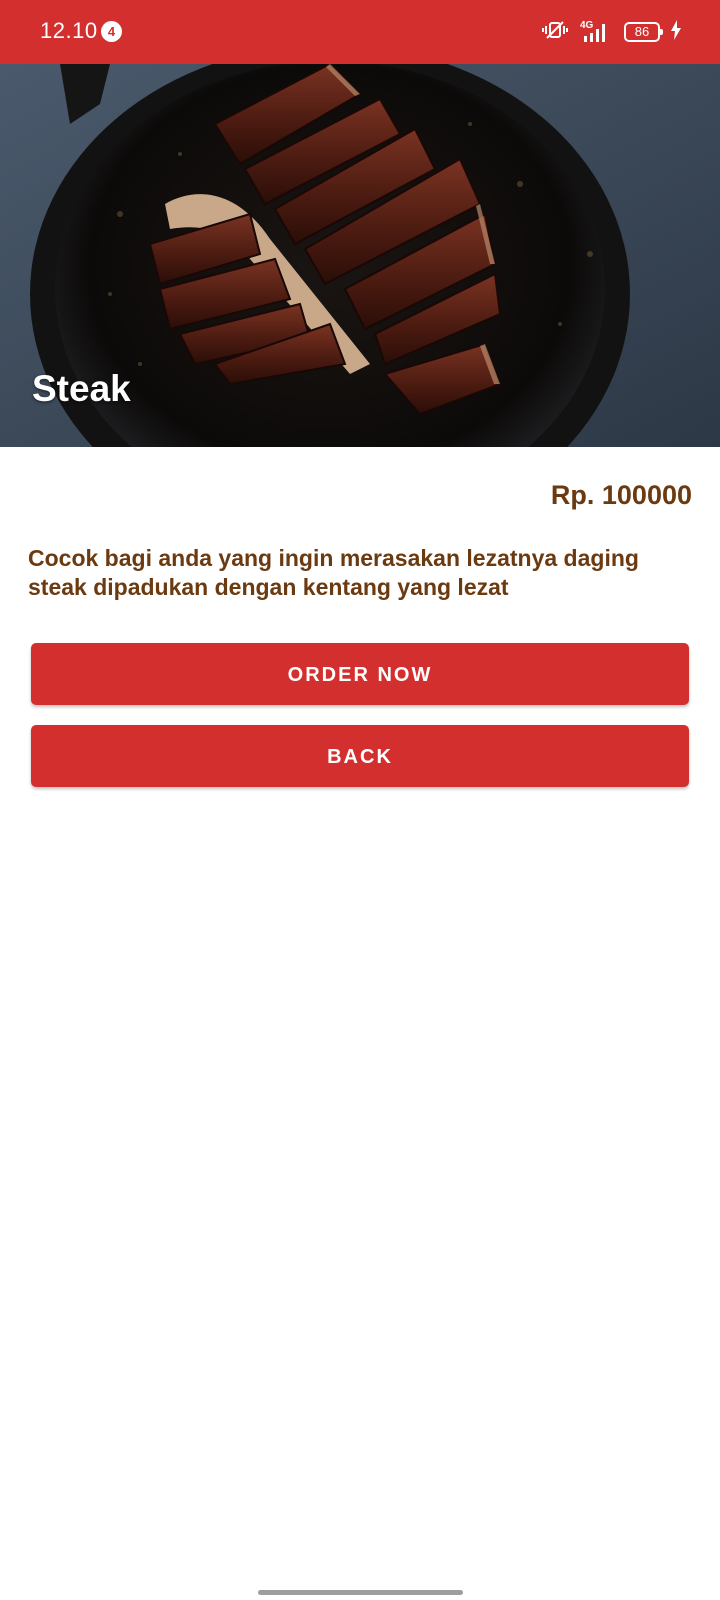 This screenshot has height=1600, width=720. What do you see at coordinates (360, 756) in the screenshot?
I see `back-button: BACK` at bounding box center [360, 756].